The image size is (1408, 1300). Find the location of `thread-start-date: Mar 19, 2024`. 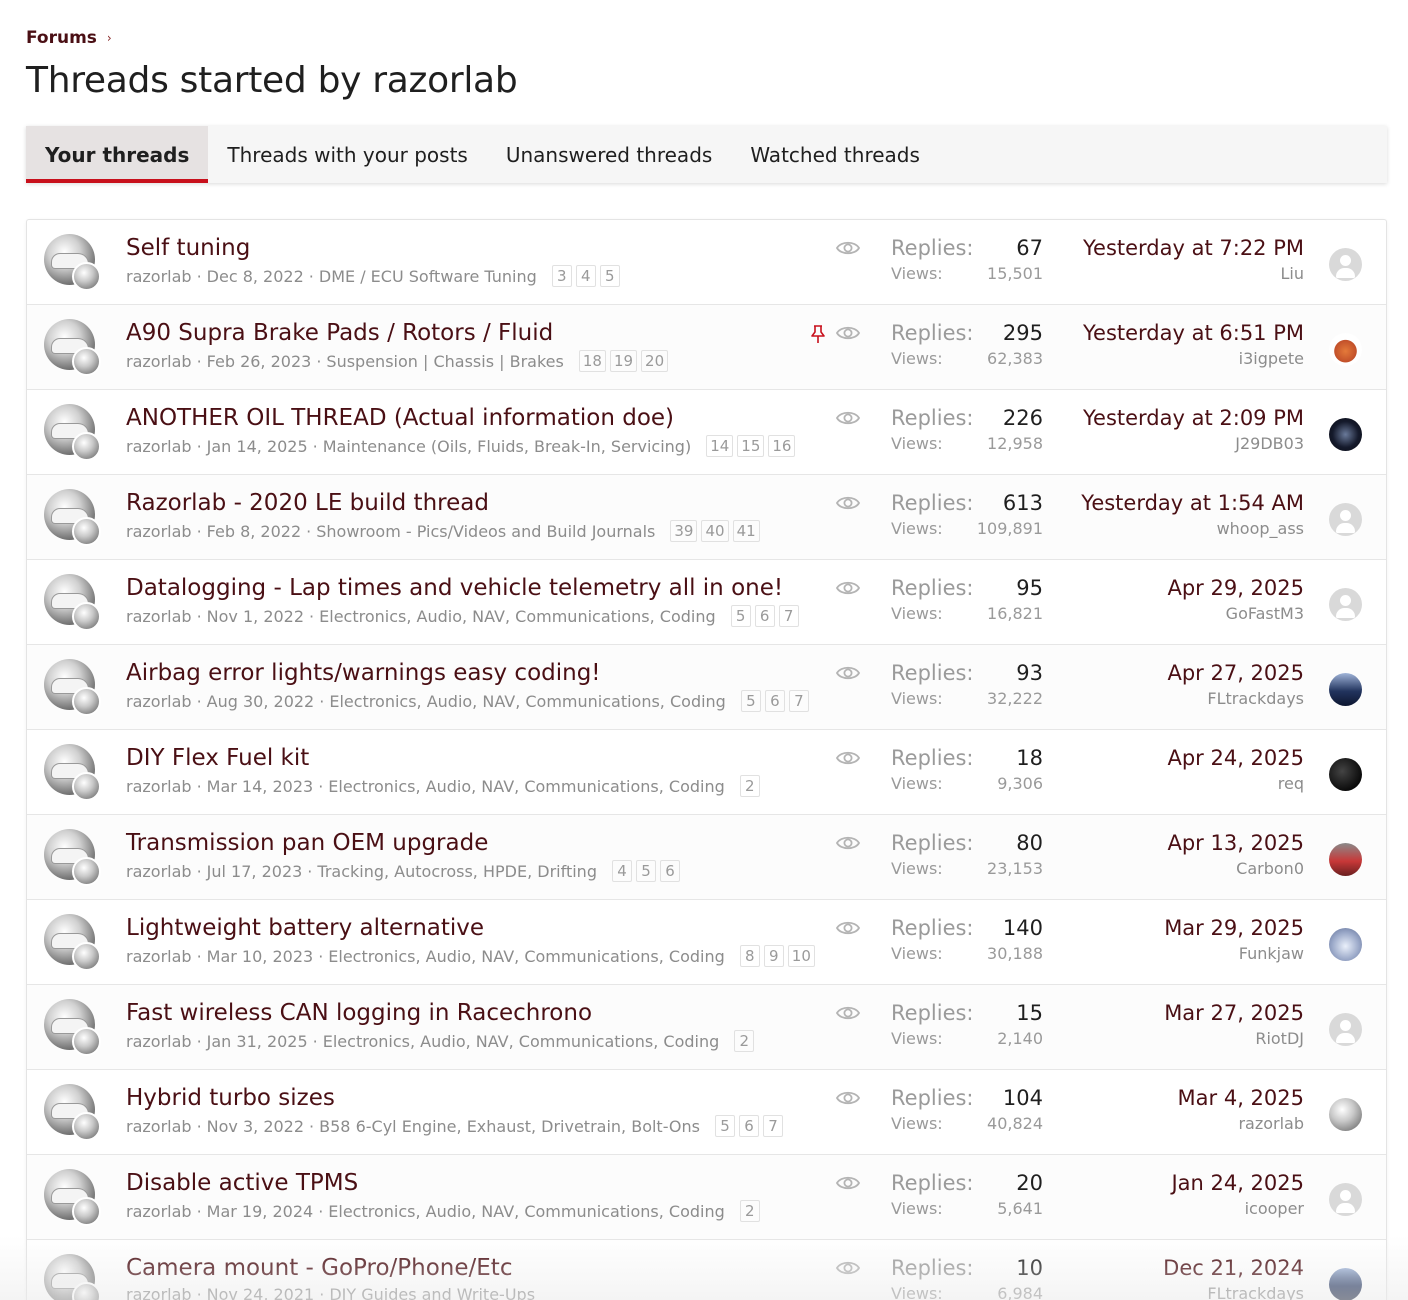

thread-start-date: Mar 19, 2024 is located at coordinates (260, 1211).